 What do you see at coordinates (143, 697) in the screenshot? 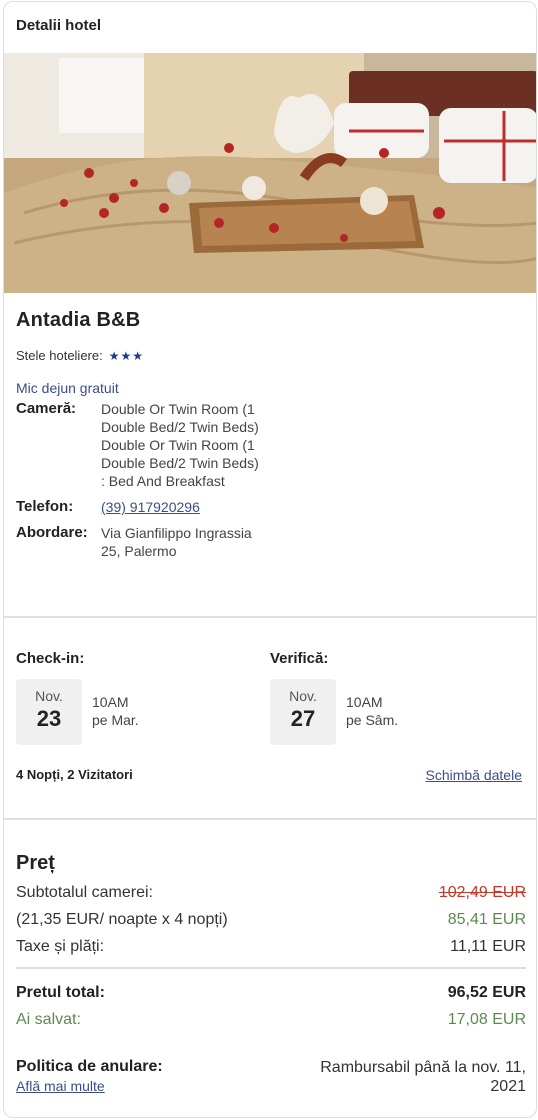
I see `checkin-block: Check-in: Nov. 23 10AM pe Mar.` at bounding box center [143, 697].